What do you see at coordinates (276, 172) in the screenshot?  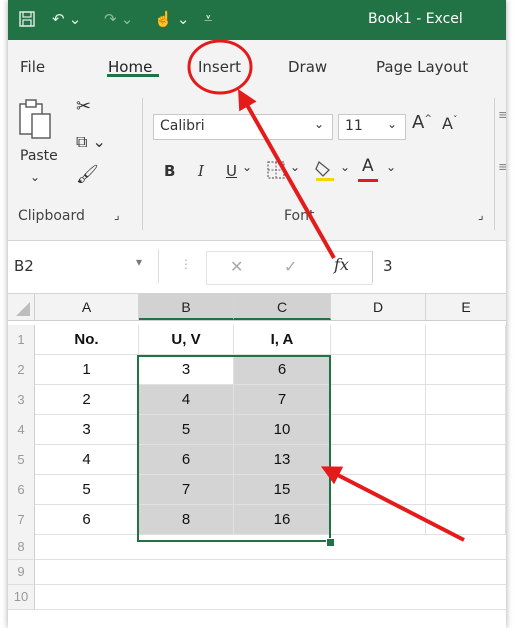 I see `borders-icon` at bounding box center [276, 172].